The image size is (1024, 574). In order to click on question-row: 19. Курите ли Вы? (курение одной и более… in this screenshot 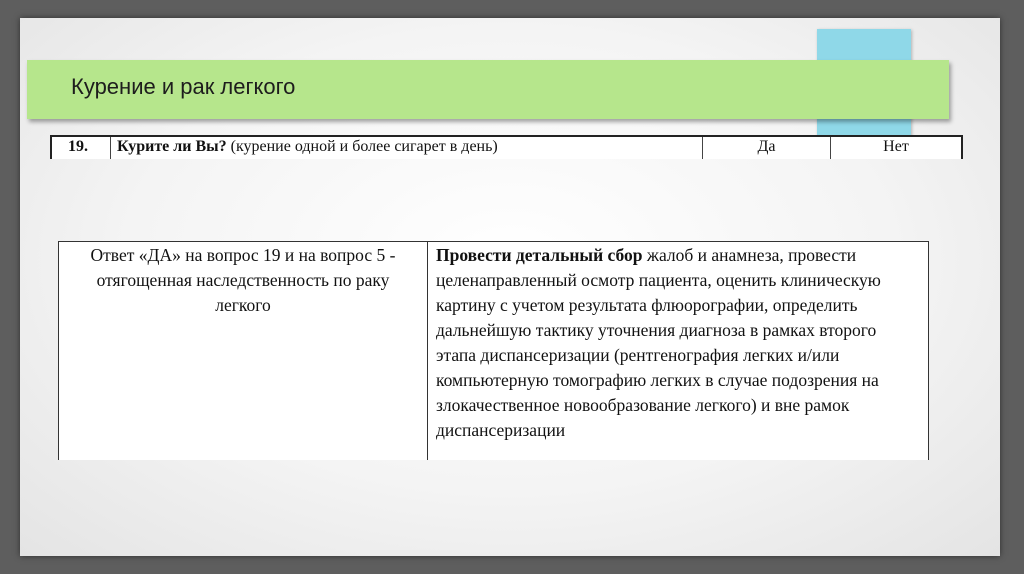, I will do `click(506, 147)`.